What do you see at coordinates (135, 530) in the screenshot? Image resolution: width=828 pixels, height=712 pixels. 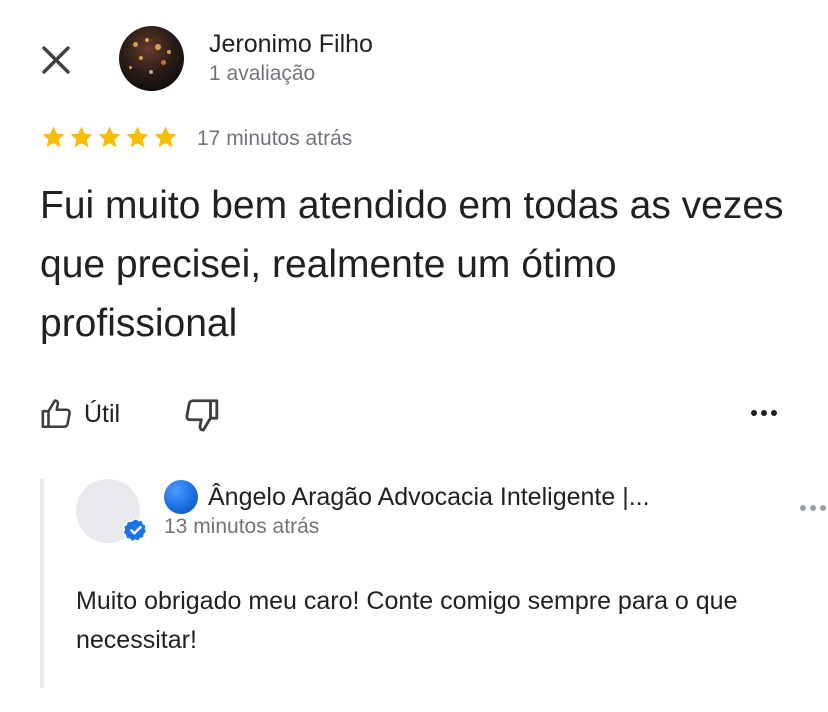 I see `verified-check-icon` at bounding box center [135, 530].